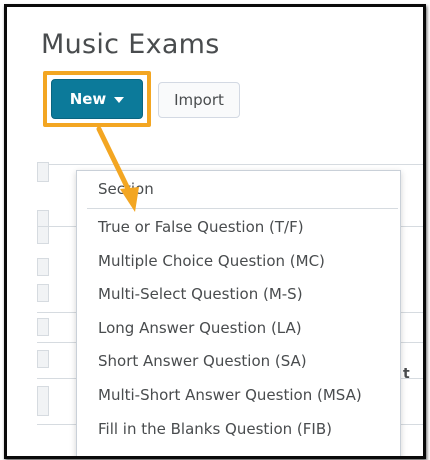 This screenshot has height=460, width=430. What do you see at coordinates (238, 429) in the screenshot?
I see `menu-item-fill-blanks: Fill in the Blanks Question (FIB)` at bounding box center [238, 429].